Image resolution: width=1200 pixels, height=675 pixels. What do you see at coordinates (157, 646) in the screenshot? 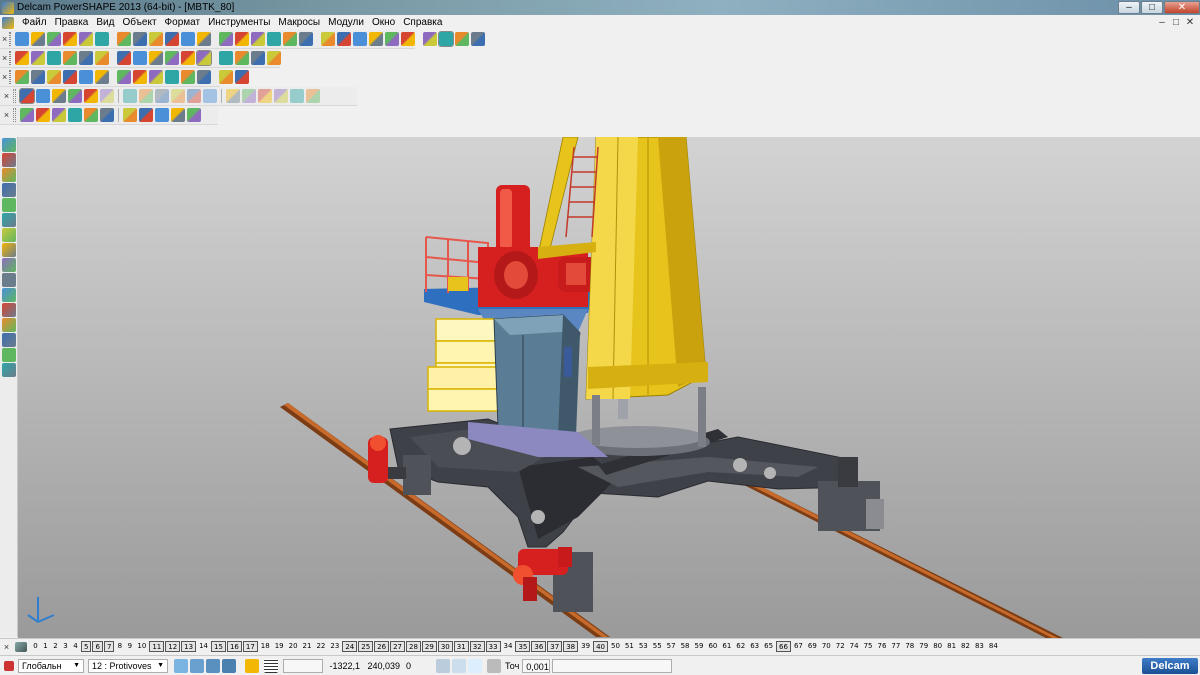
I see `level-button: 11` at bounding box center [157, 646].